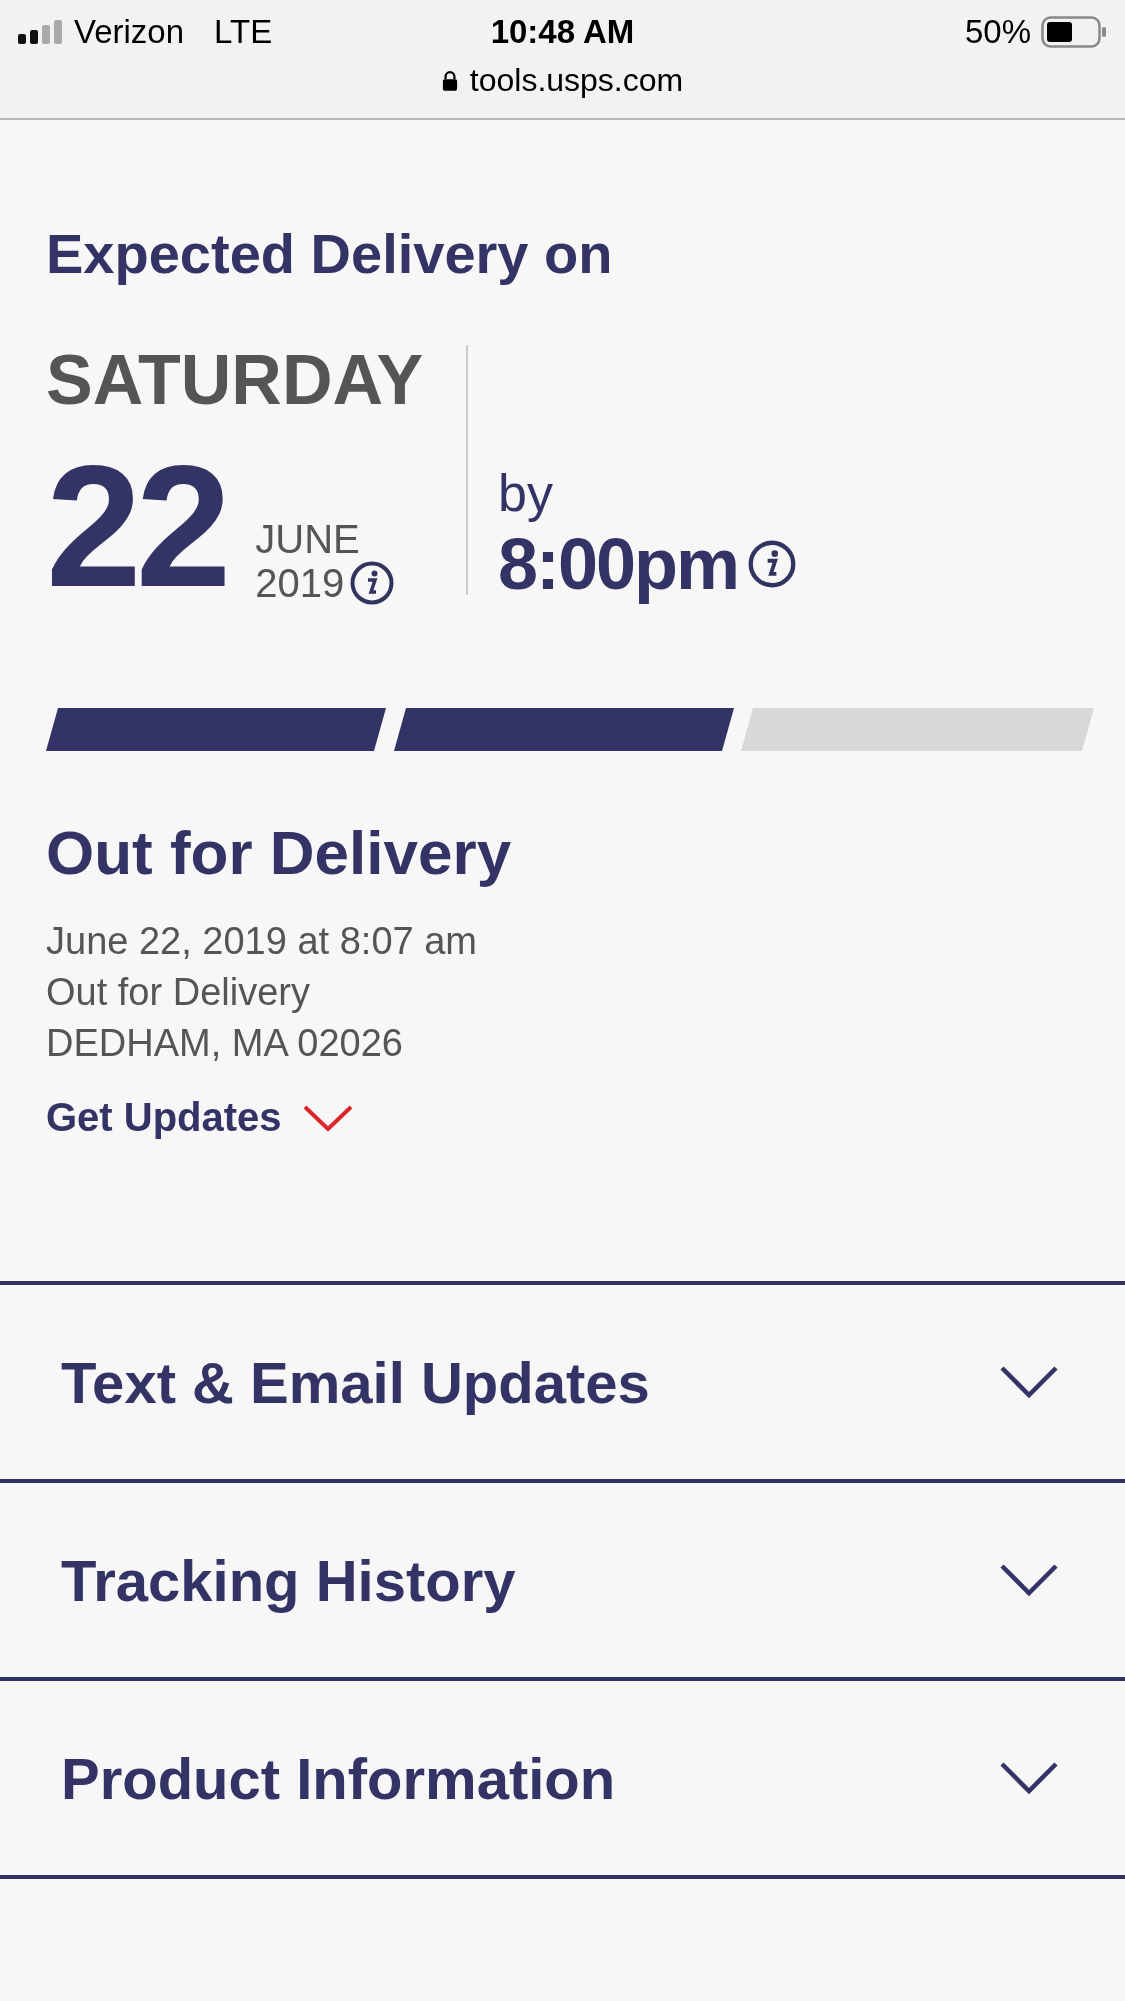 This screenshot has height=2001, width=1125. What do you see at coordinates (129, 32) in the screenshot?
I see `carrier-name: Verizon` at bounding box center [129, 32].